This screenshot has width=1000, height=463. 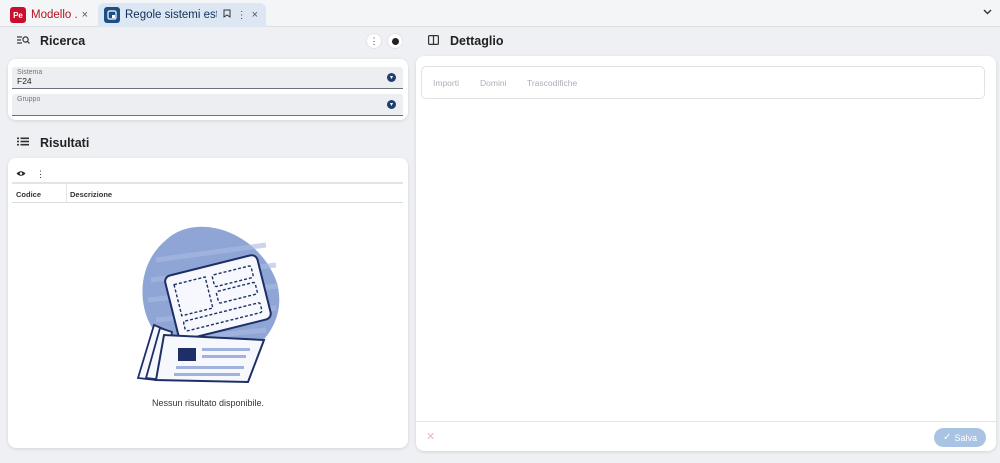 I want to click on tab-regole-sistemi-esterni: Regole sistemi esterni ⋮ ×, so click(x=182, y=15).